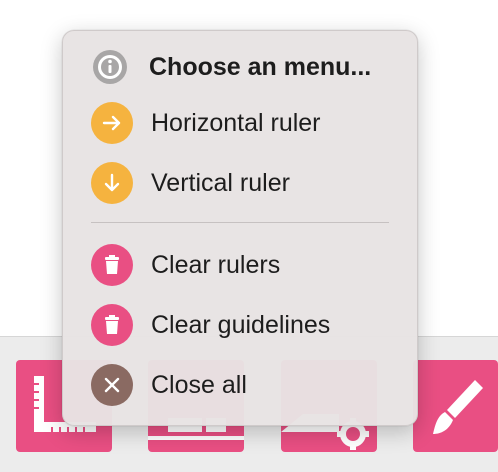 This screenshot has width=498, height=472. I want to click on menu-item-label: Close all, so click(199, 384).